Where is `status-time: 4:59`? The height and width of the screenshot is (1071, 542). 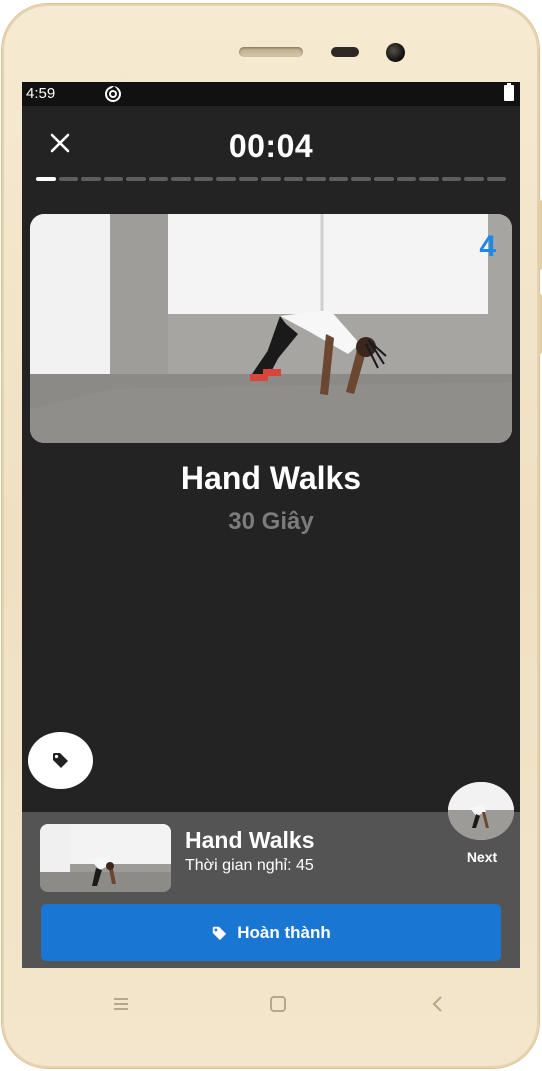
status-time: 4:59 is located at coordinates (41, 93).